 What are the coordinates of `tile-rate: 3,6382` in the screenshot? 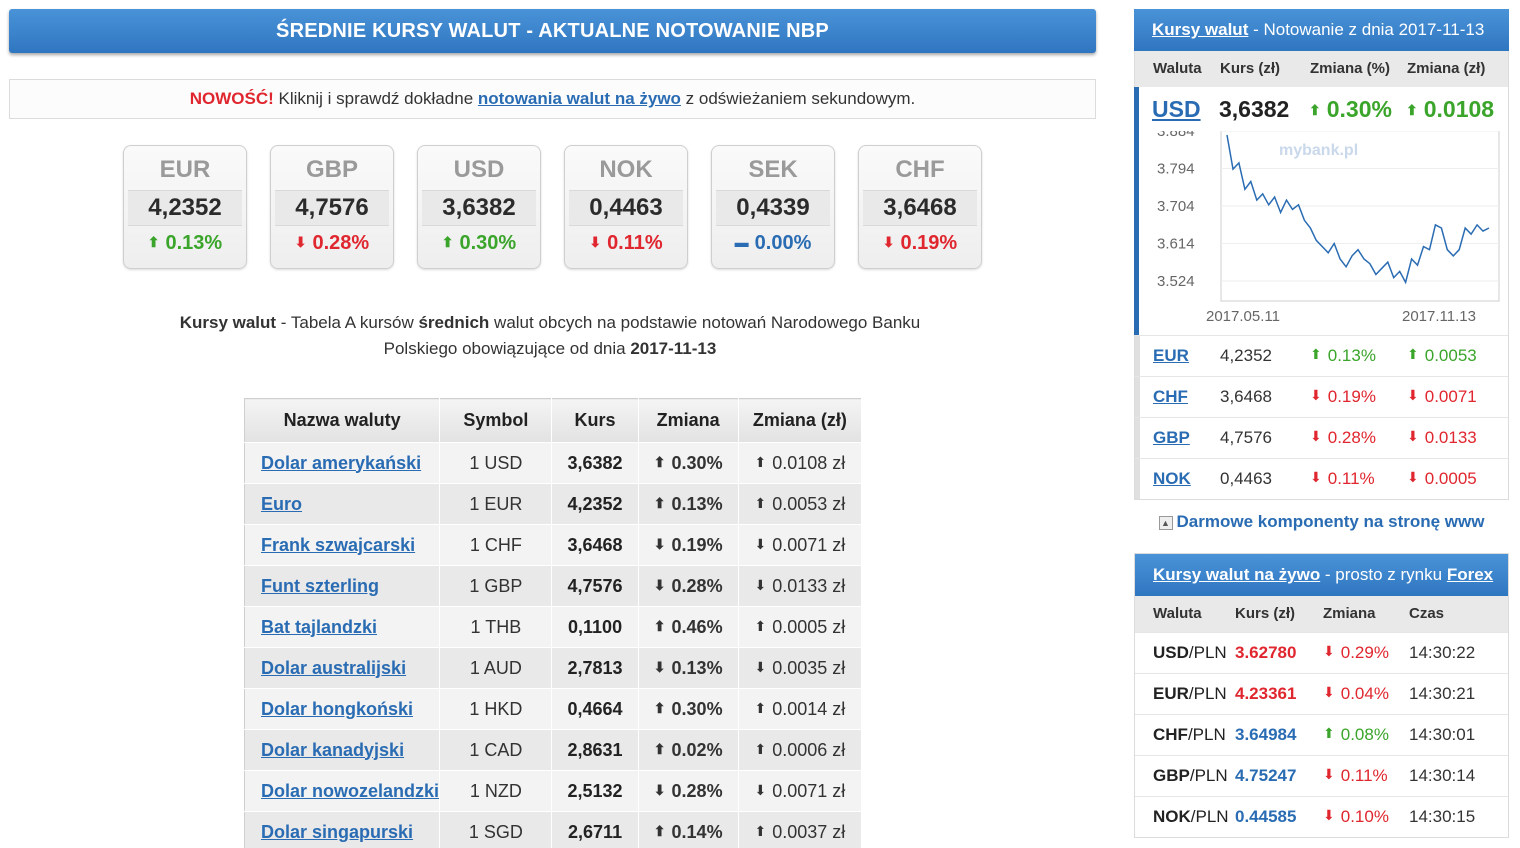 It's located at (479, 208).